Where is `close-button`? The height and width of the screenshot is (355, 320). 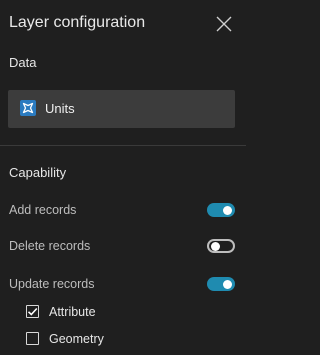
close-button is located at coordinates (224, 24).